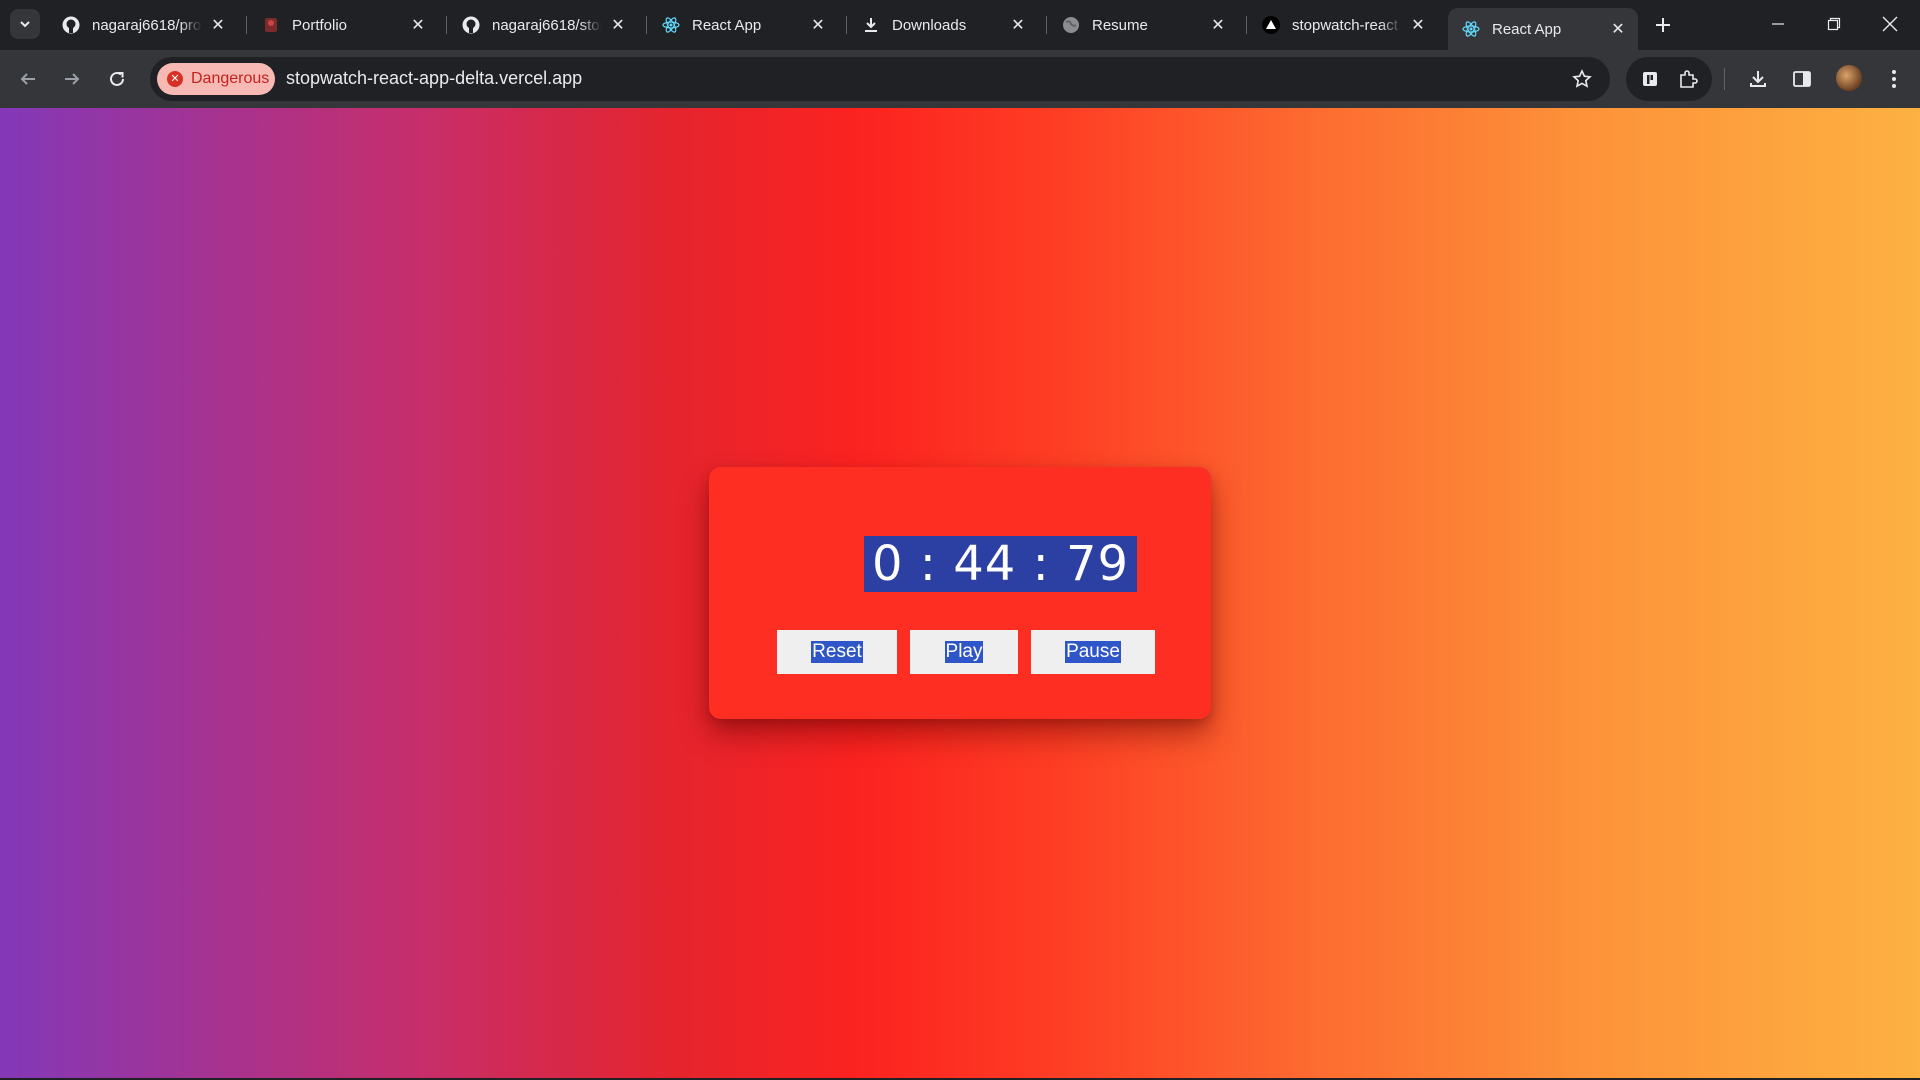  I want to click on tab-downloads: Downloads ✕, so click(943, 25).